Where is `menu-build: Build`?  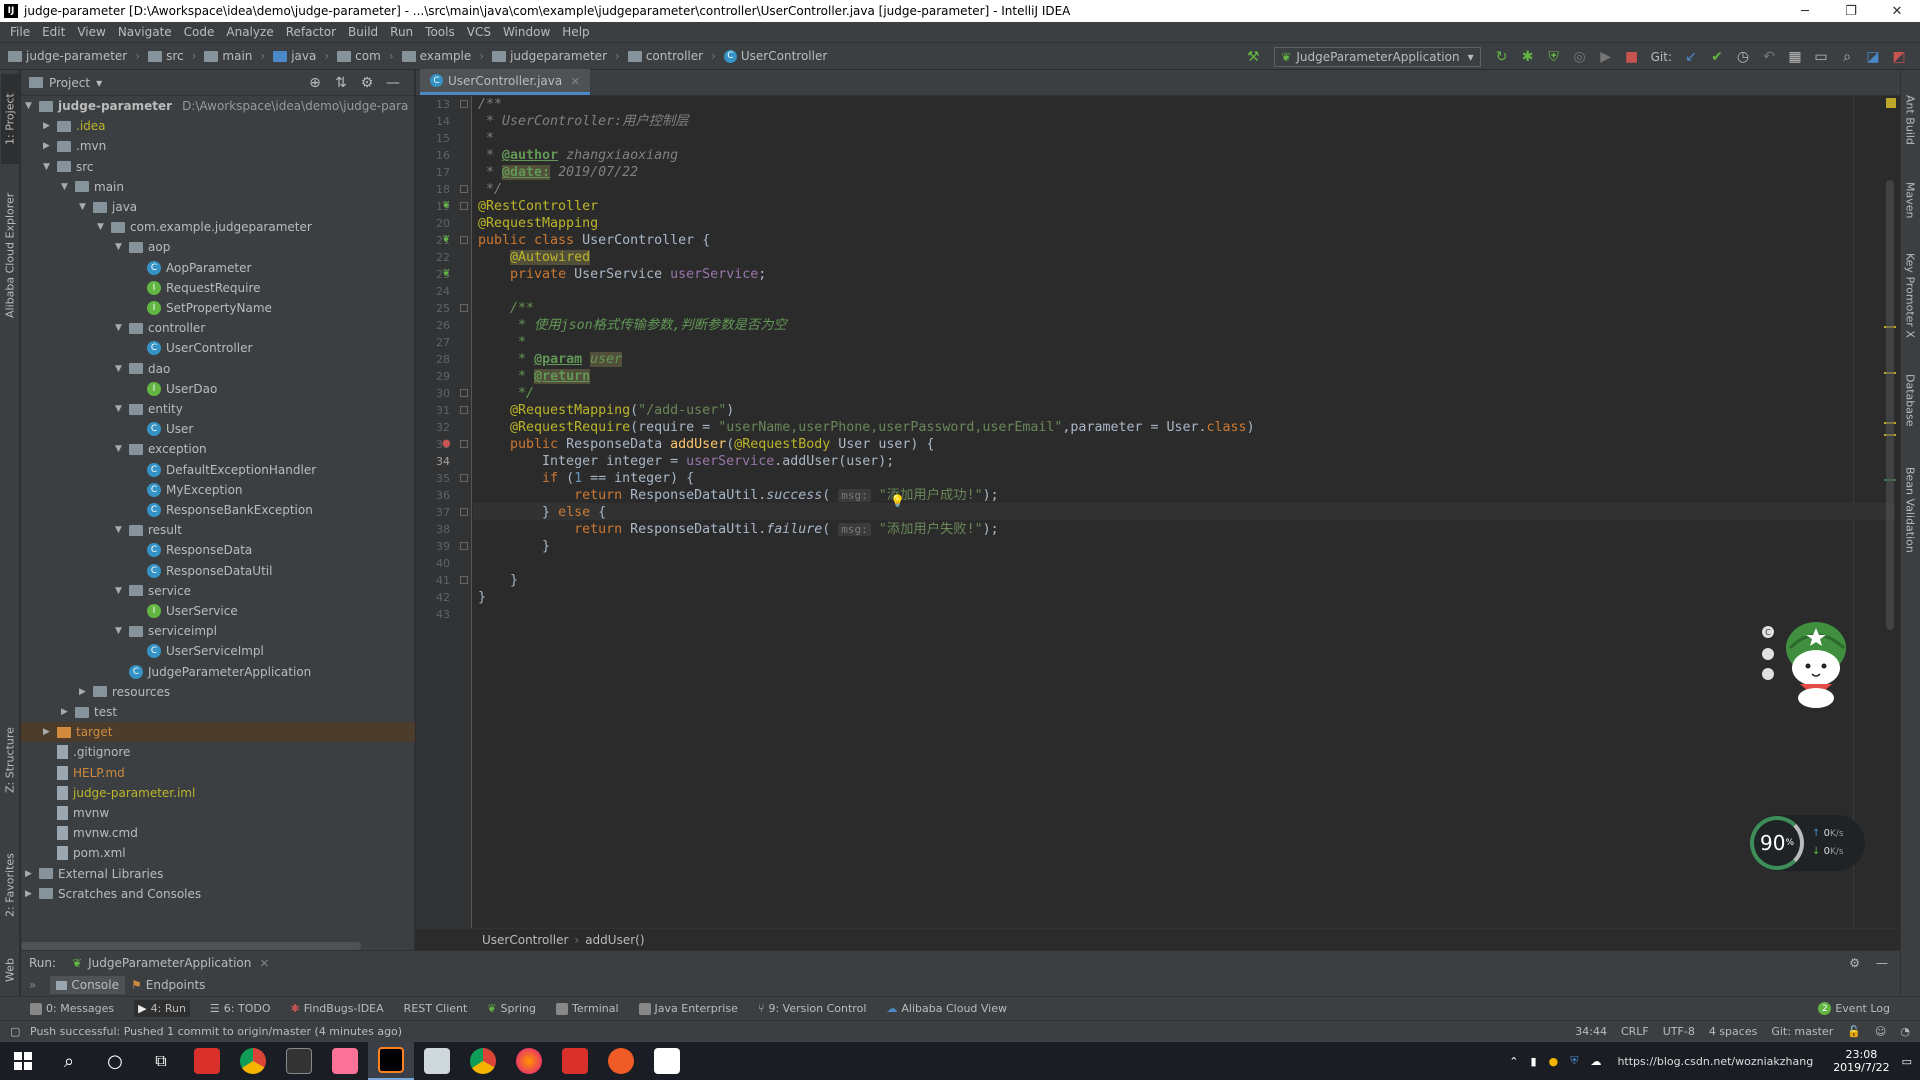
menu-build: Build is located at coordinates (363, 32).